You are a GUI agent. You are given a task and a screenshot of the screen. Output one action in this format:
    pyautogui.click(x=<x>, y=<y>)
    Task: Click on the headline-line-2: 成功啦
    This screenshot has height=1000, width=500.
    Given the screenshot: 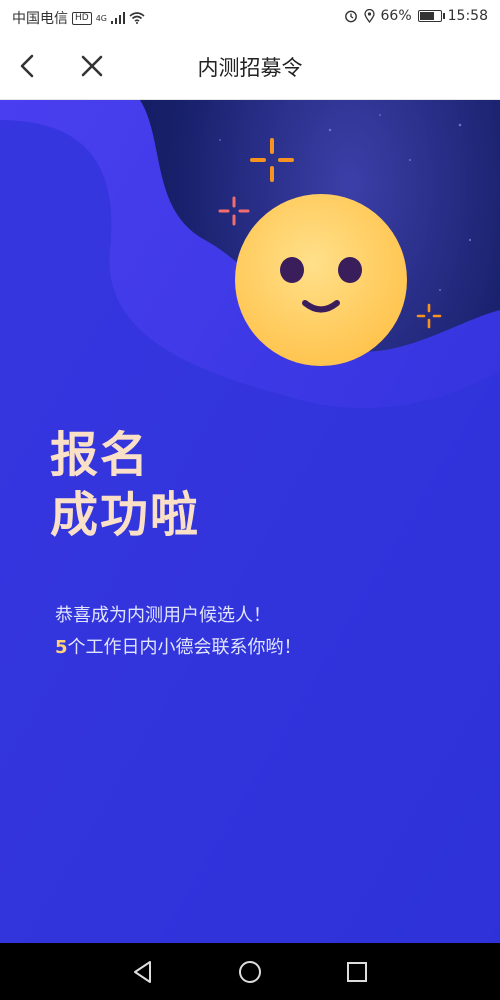 What is the action you would take?
    pyautogui.click(x=125, y=515)
    